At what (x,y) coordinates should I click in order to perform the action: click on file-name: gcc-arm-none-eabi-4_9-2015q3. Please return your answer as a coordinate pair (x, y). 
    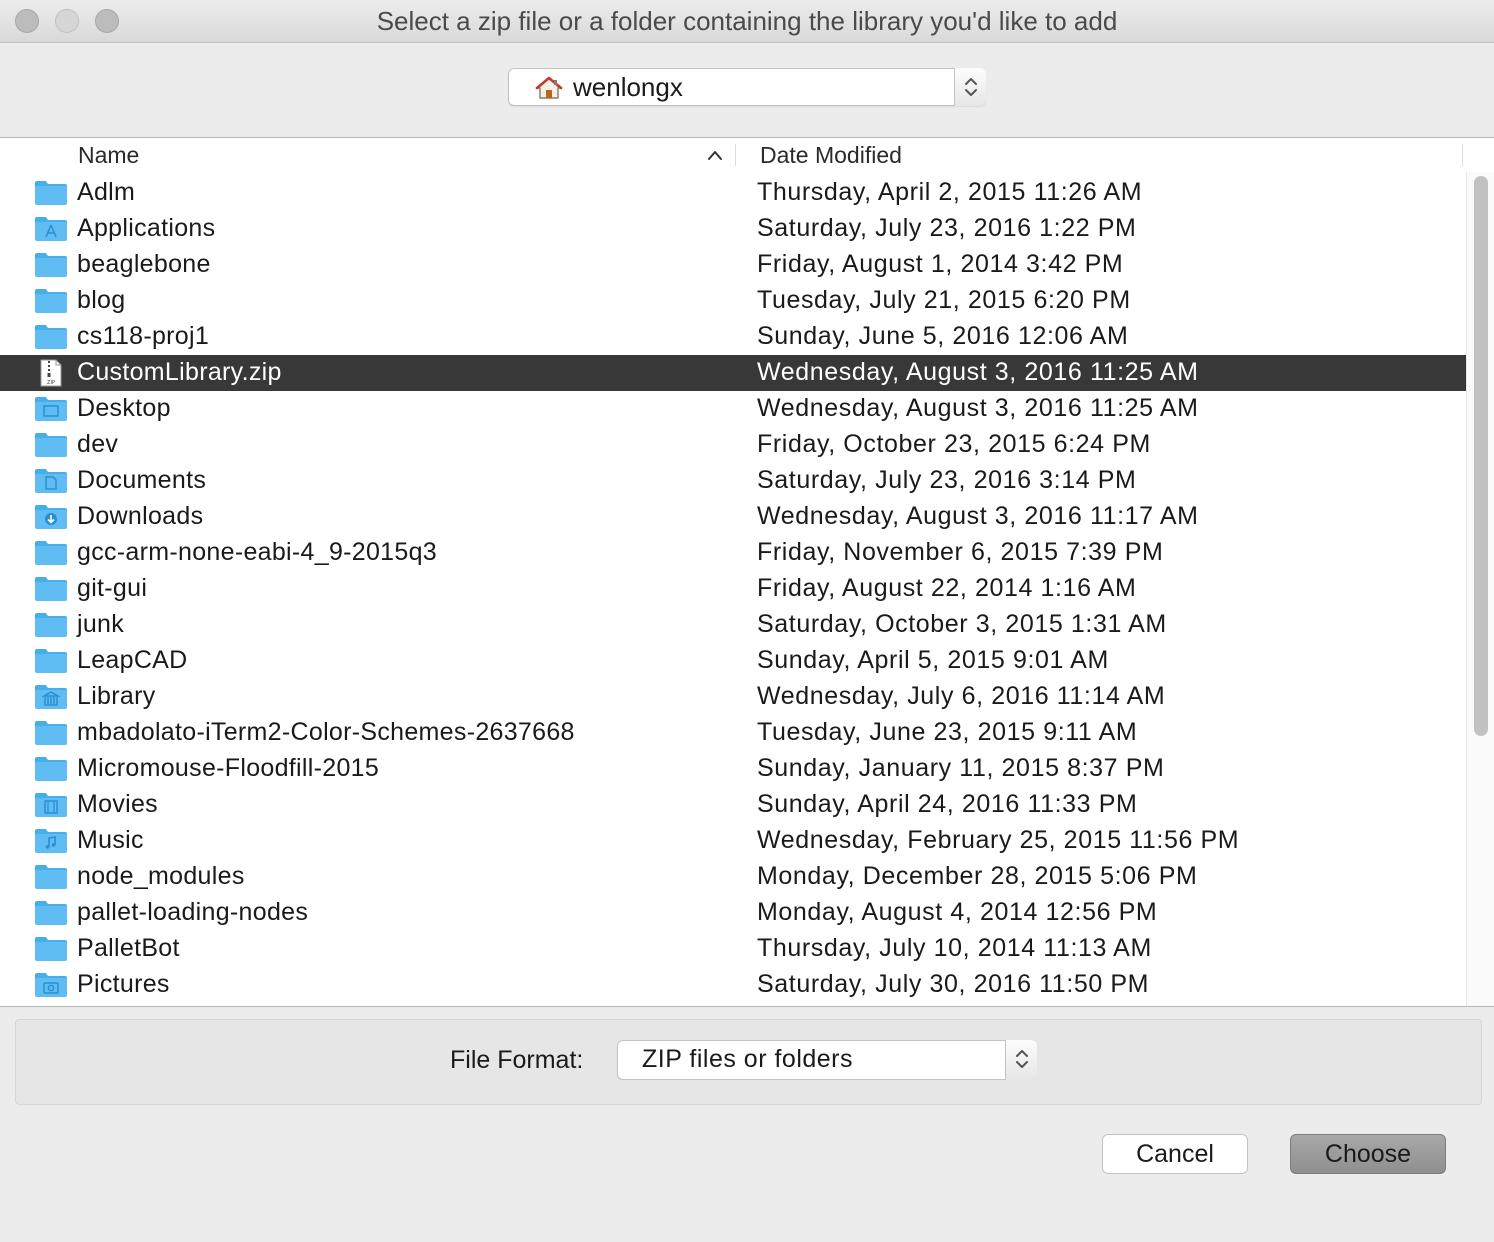
    Looking at the image, I should click on (257, 552).